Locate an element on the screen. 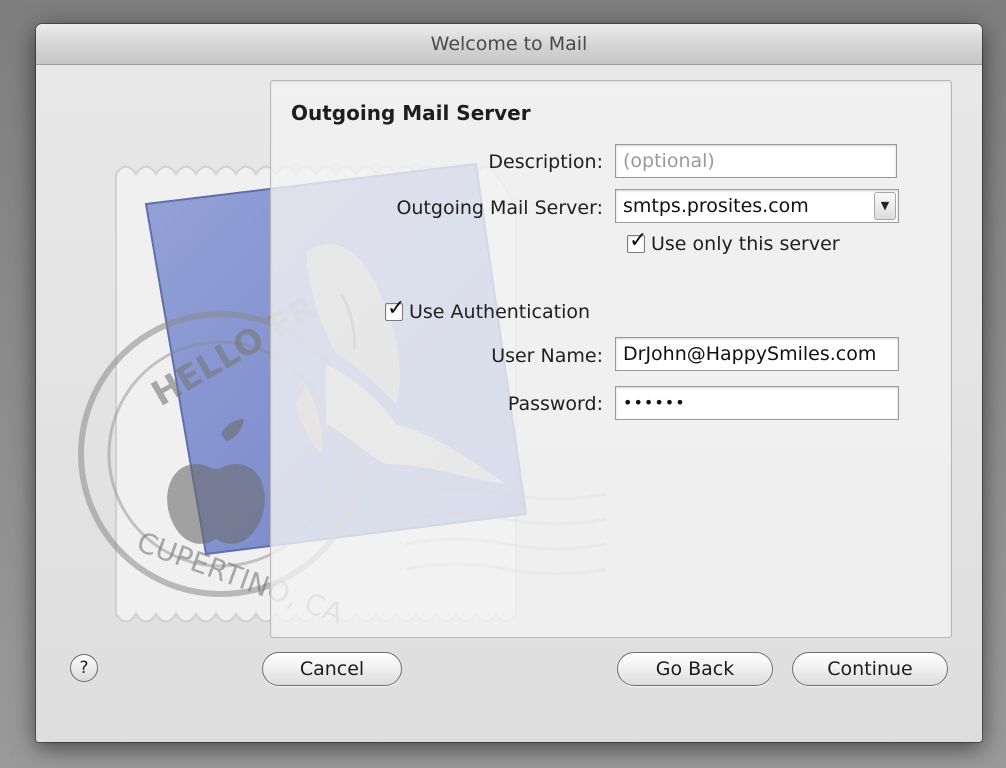  use-only-this-server-checkbox-row: ✓ Use only this server is located at coordinates (733, 242).